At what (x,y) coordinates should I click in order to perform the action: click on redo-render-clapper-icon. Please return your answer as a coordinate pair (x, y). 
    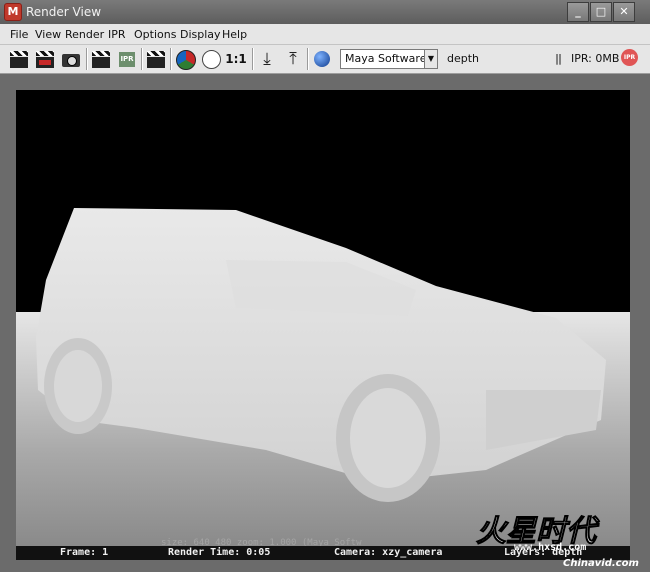
    Looking at the image, I should click on (19, 59).